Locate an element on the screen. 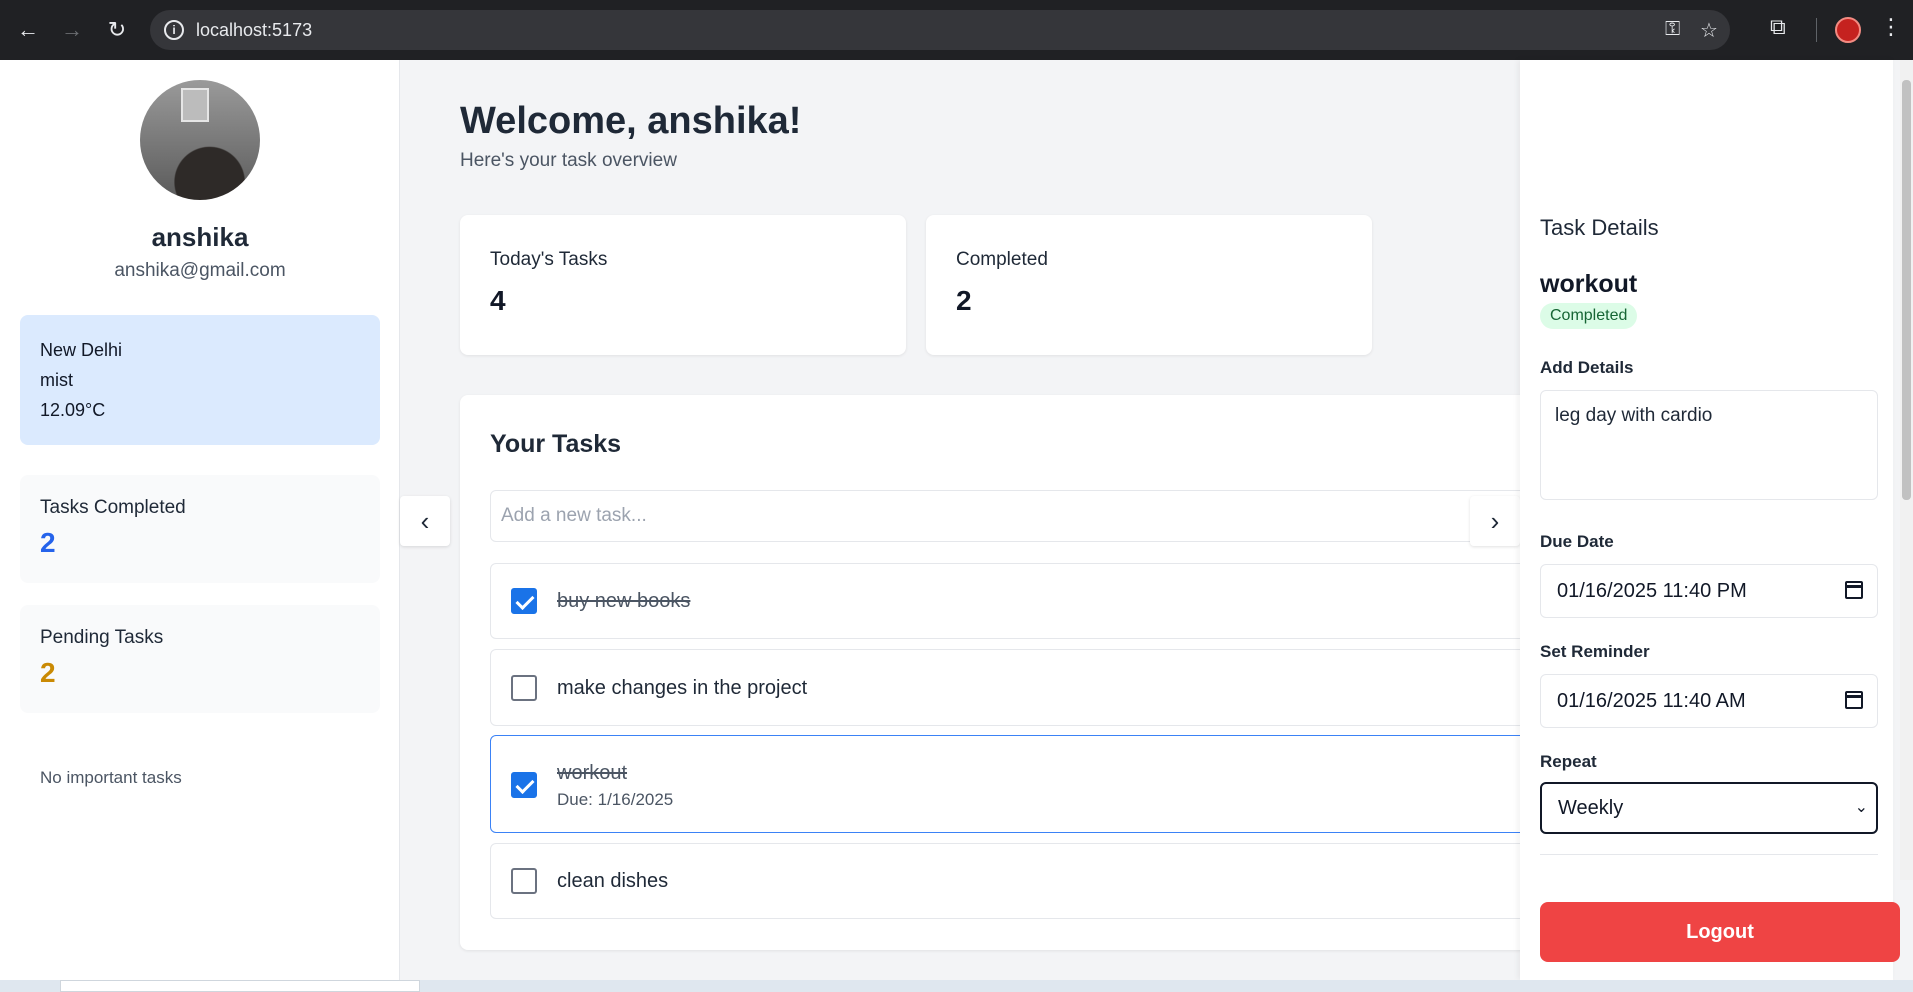 This screenshot has width=1913, height=992. task-name: make changes in the project is located at coordinates (682, 688).